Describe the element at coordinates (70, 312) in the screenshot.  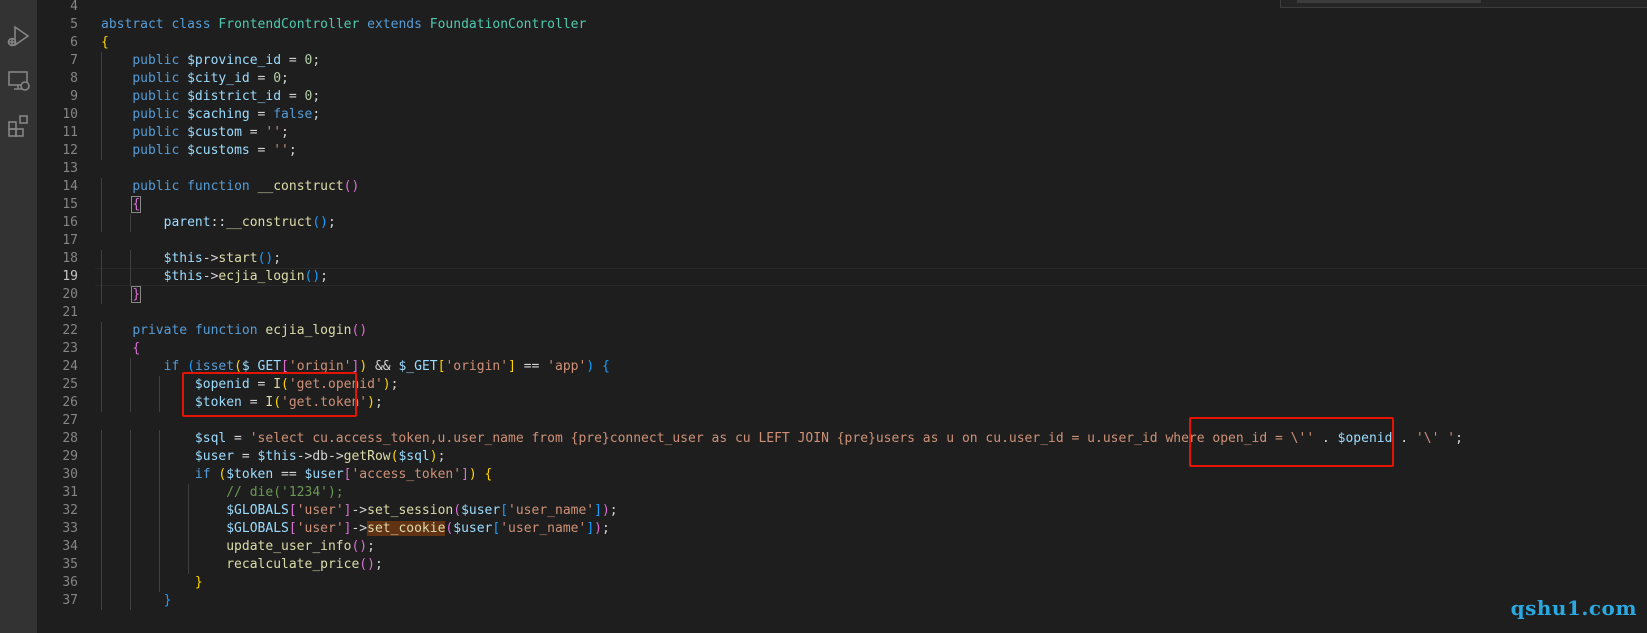
I see `line-number: 21` at that location.